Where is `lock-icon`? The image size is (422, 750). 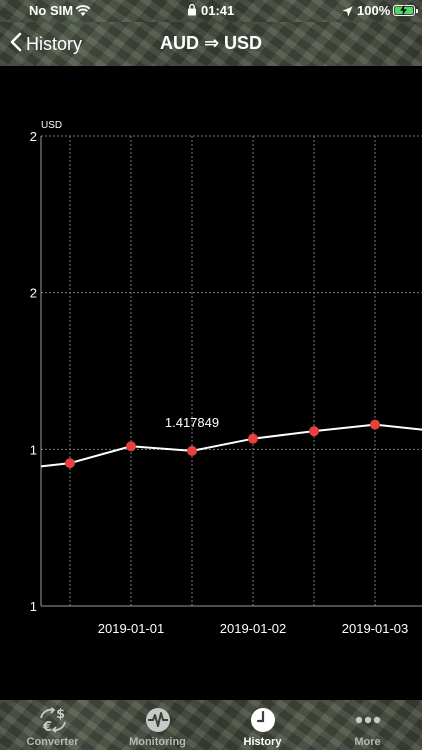
lock-icon is located at coordinates (192, 12).